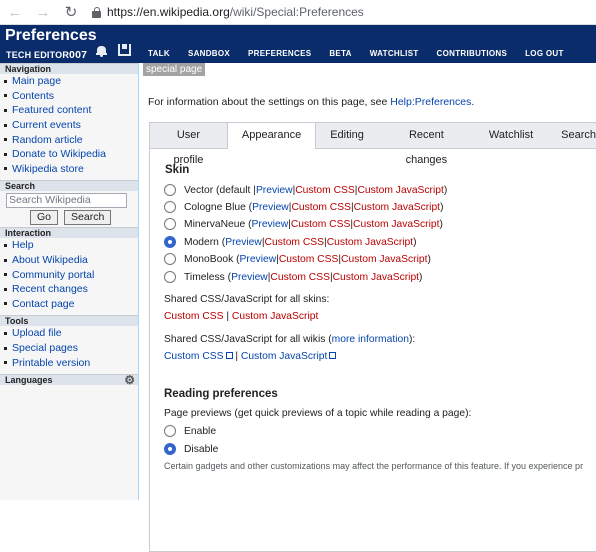  What do you see at coordinates (571, 135) in the screenshot?
I see `tab-search: Search` at bounding box center [571, 135].